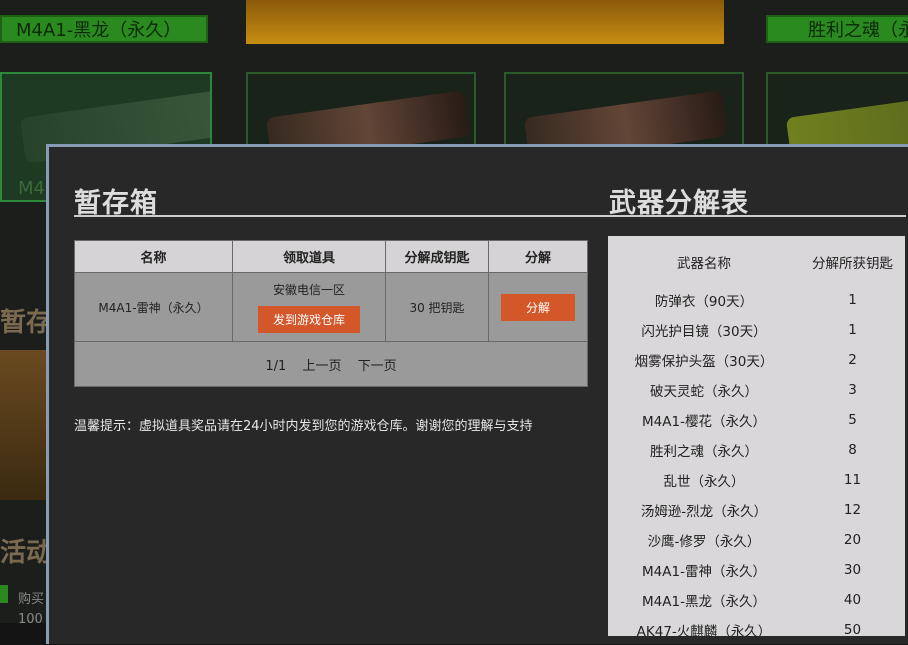 The image size is (908, 645). What do you see at coordinates (437, 256) in the screenshot?
I see `column-header: 分解成钥匙` at bounding box center [437, 256].